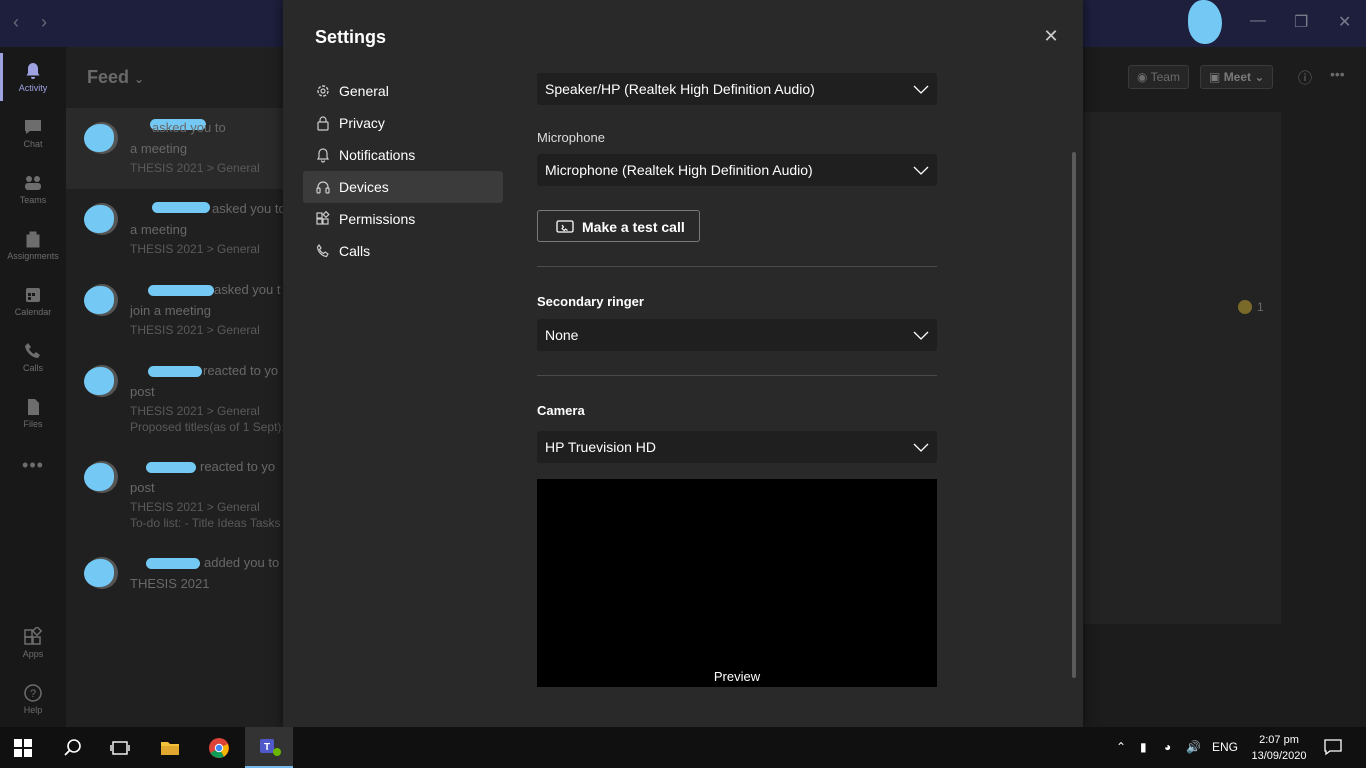 This screenshot has height=768, width=1366. Describe the element at coordinates (683, 747) in the screenshot. I see `taskbar: T ⌃ ▮ ◕ 🔊 ENG 2:07 pm 13/09/2020` at that location.